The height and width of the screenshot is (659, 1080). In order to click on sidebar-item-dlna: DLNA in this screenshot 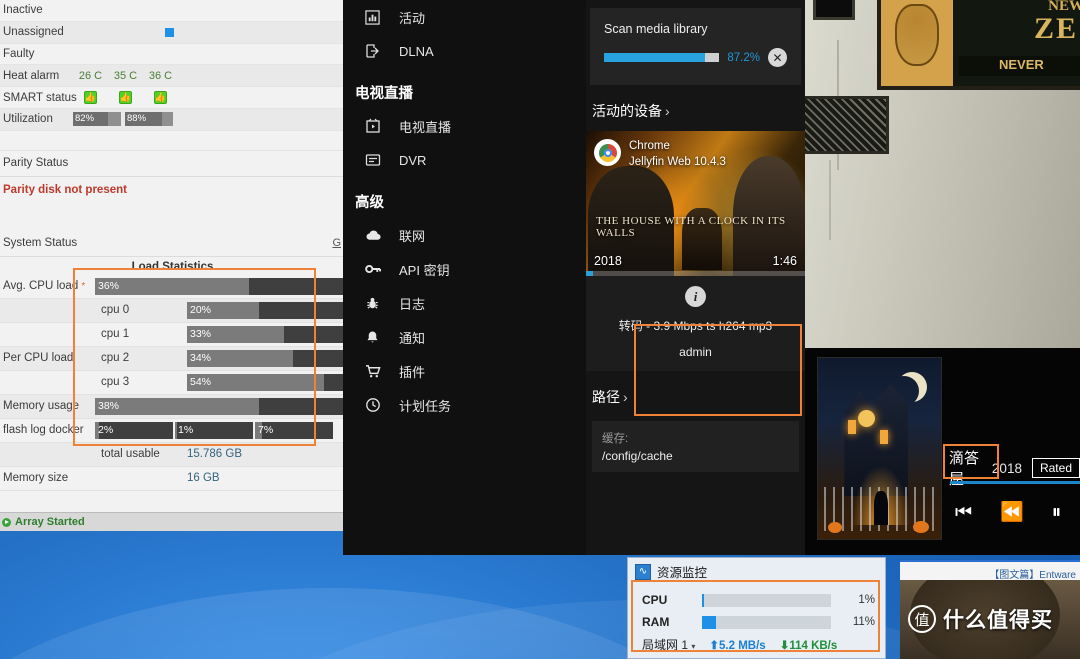, I will do `click(464, 51)`.